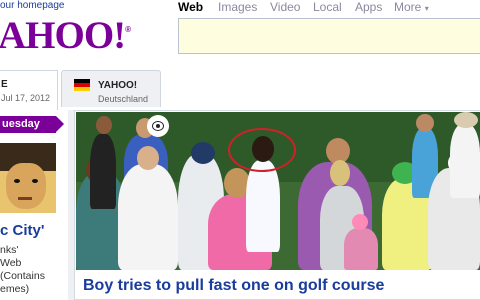  Describe the element at coordinates (329, 36) in the screenshot. I see `search-input` at that location.